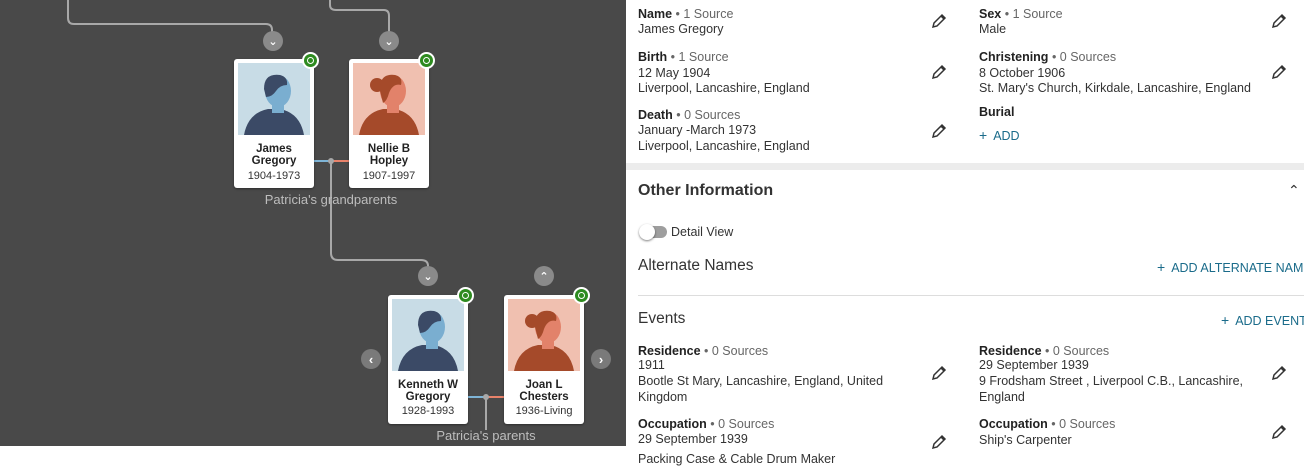 Image resolution: width=1304 pixels, height=470 pixels. I want to click on expand-ancestors-nellie-button: ⌄, so click(389, 41).